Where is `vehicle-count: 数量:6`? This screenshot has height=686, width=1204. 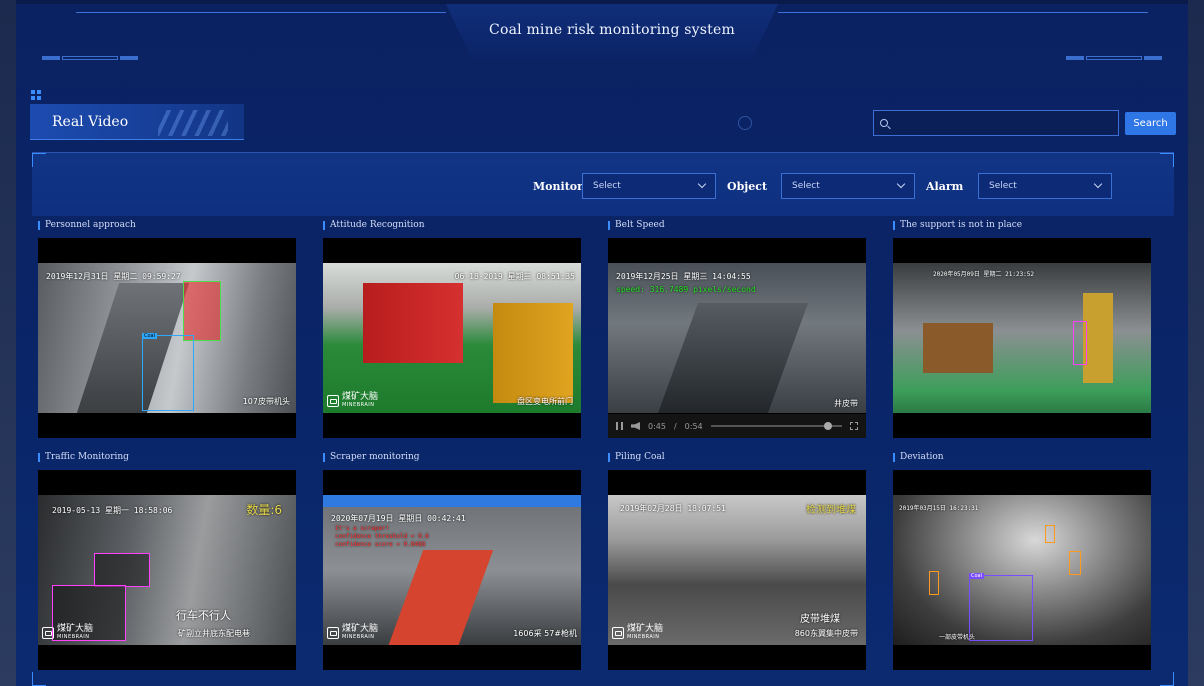
vehicle-count: 数量:6 is located at coordinates (264, 510).